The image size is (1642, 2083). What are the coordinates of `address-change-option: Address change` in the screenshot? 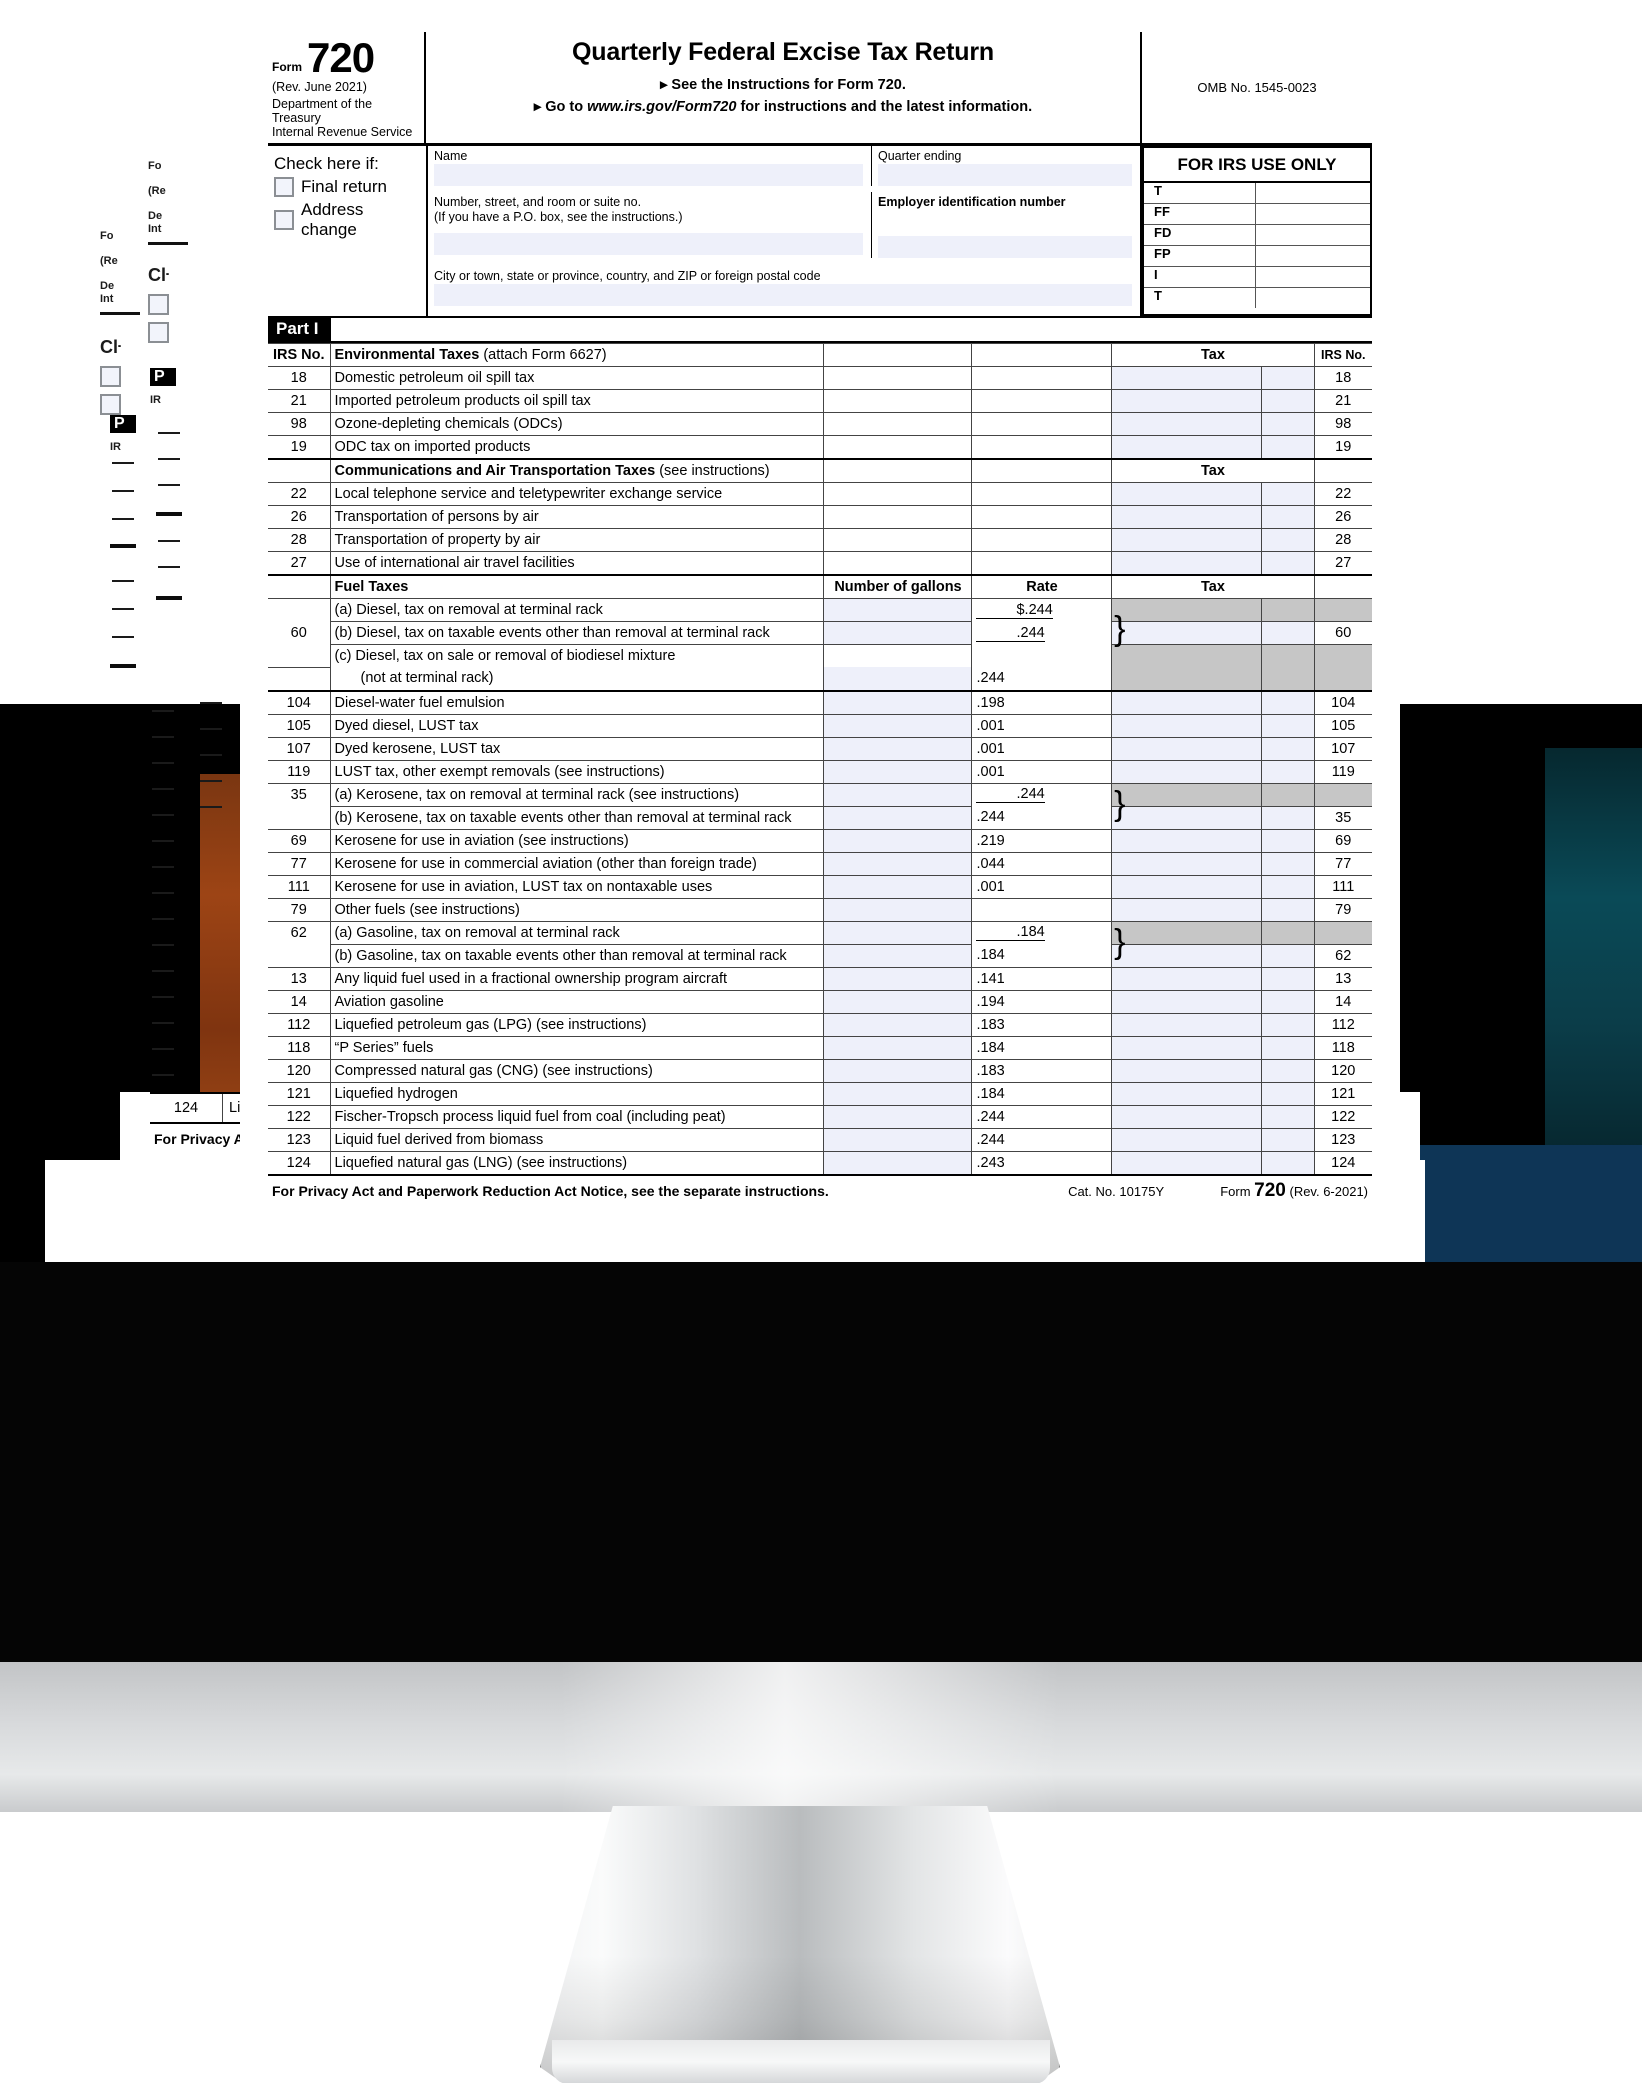 It's located at (348, 220).